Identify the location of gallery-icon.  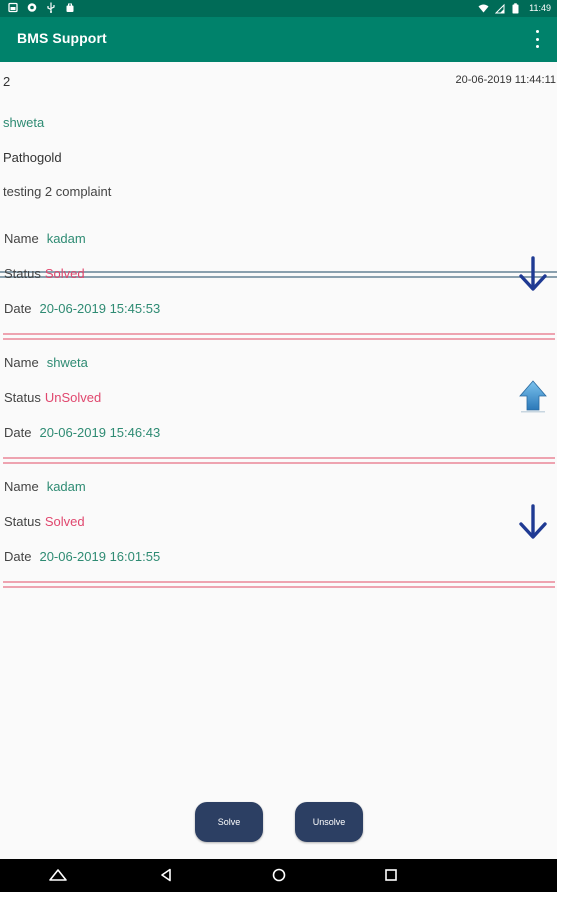
(13, 7).